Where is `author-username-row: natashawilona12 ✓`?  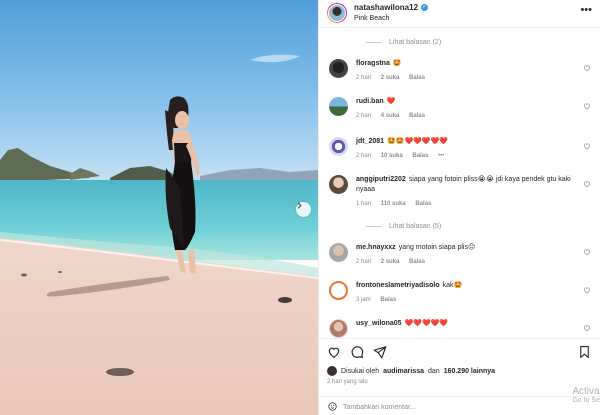
author-username-row: natashawilona12 ✓ is located at coordinates (391, 7).